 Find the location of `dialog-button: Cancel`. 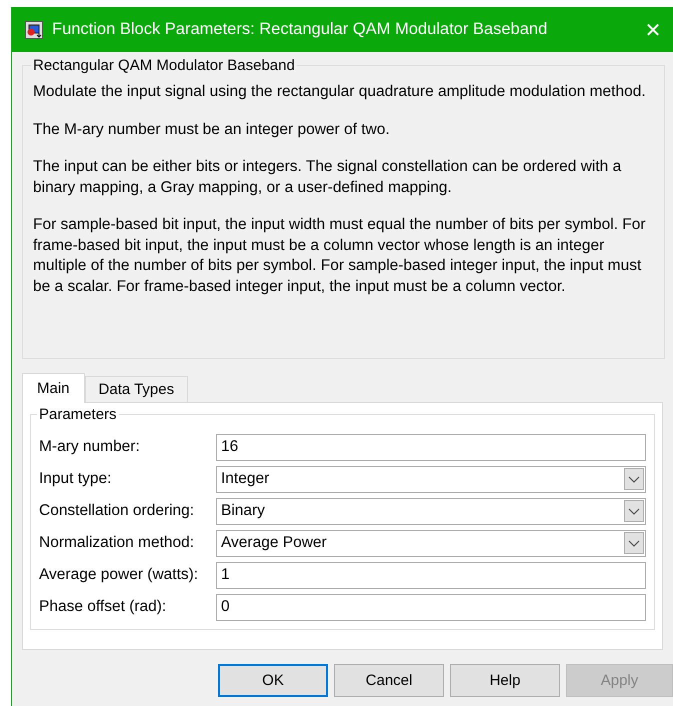

dialog-button: Cancel is located at coordinates (389, 680).